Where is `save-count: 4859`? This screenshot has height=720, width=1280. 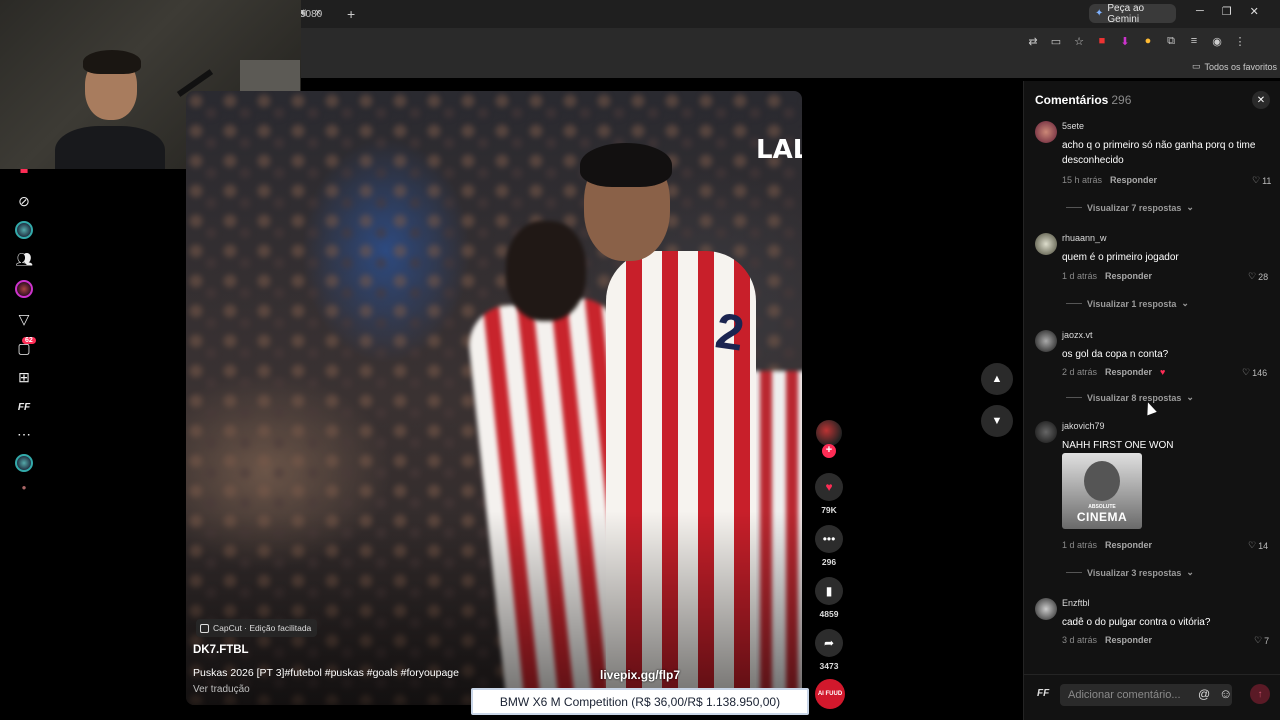 save-count: 4859 is located at coordinates (829, 614).